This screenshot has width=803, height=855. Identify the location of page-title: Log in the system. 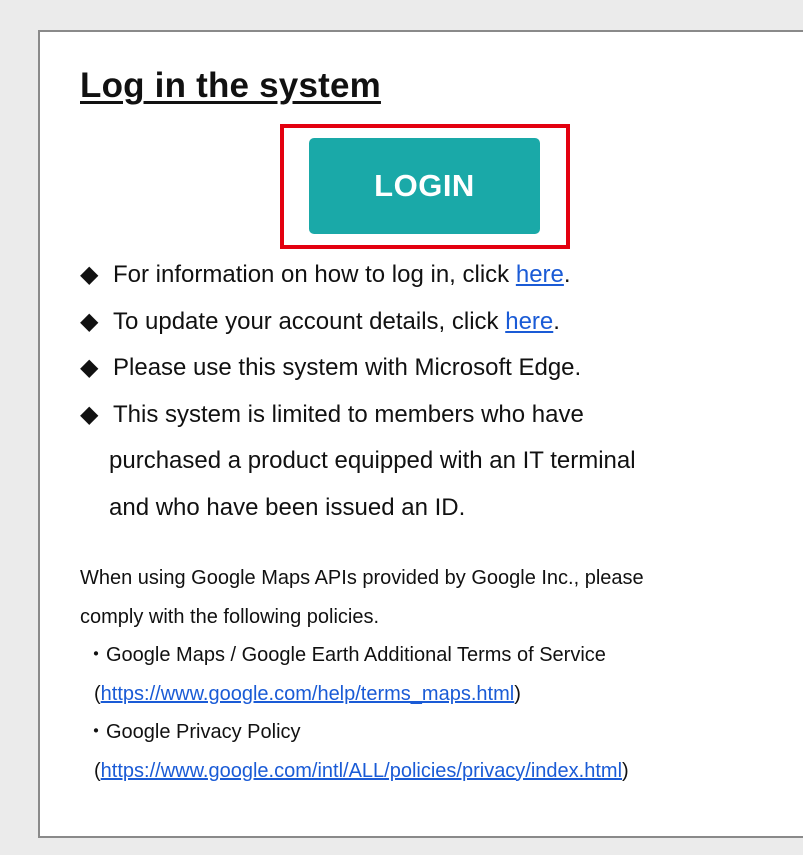
(230, 85).